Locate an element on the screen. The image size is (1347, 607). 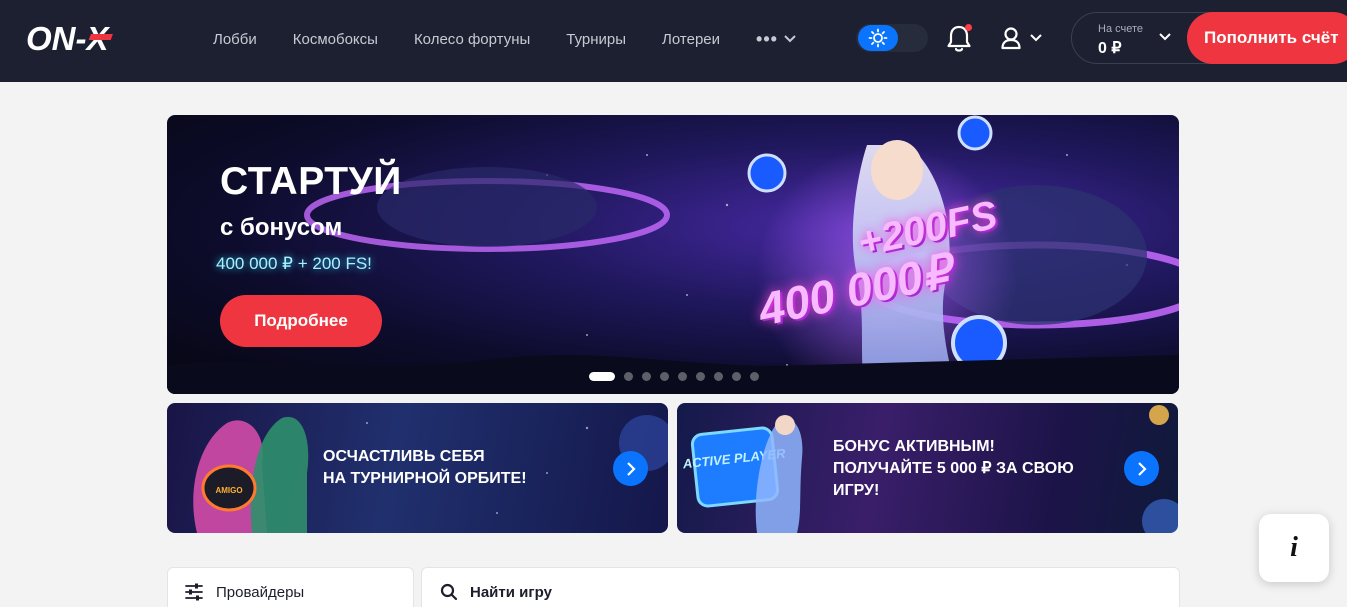
amigo-badge-text: AMIGO is located at coordinates (228, 490).